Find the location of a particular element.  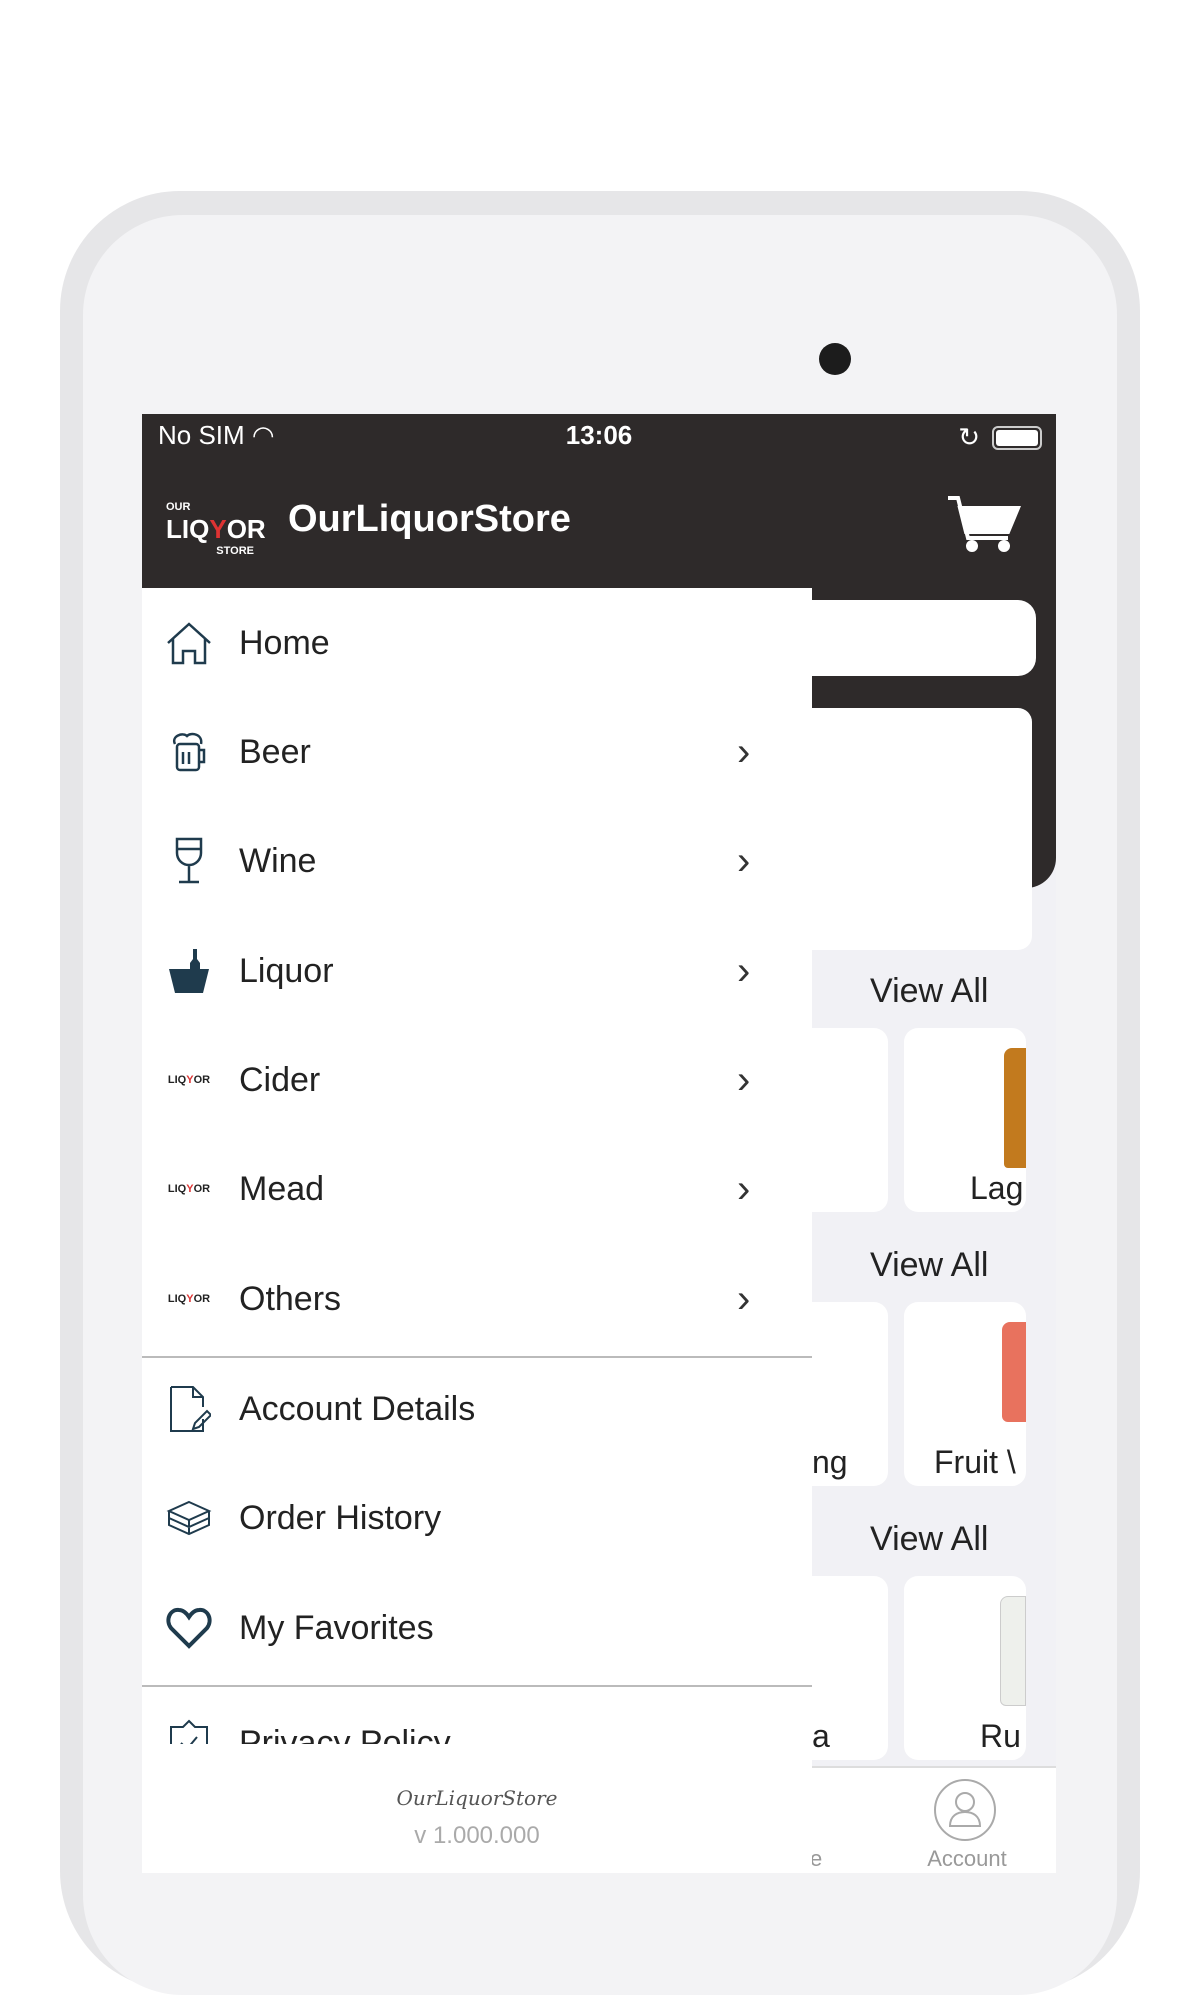

search-card is located at coordinates (909, 638).